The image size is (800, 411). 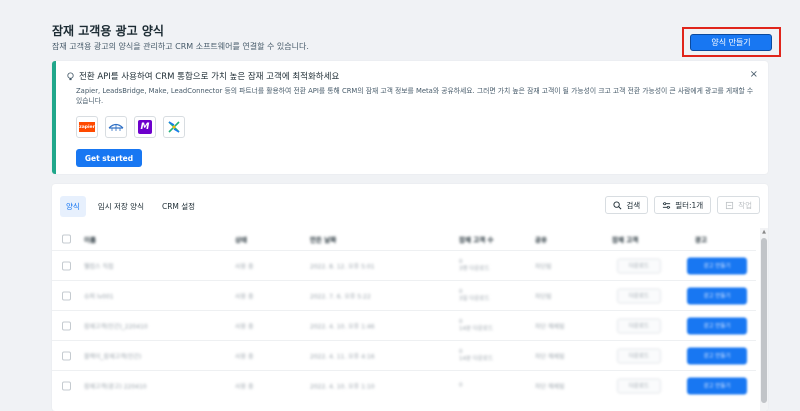 I want to click on search-button: 검색, so click(x=627, y=205).